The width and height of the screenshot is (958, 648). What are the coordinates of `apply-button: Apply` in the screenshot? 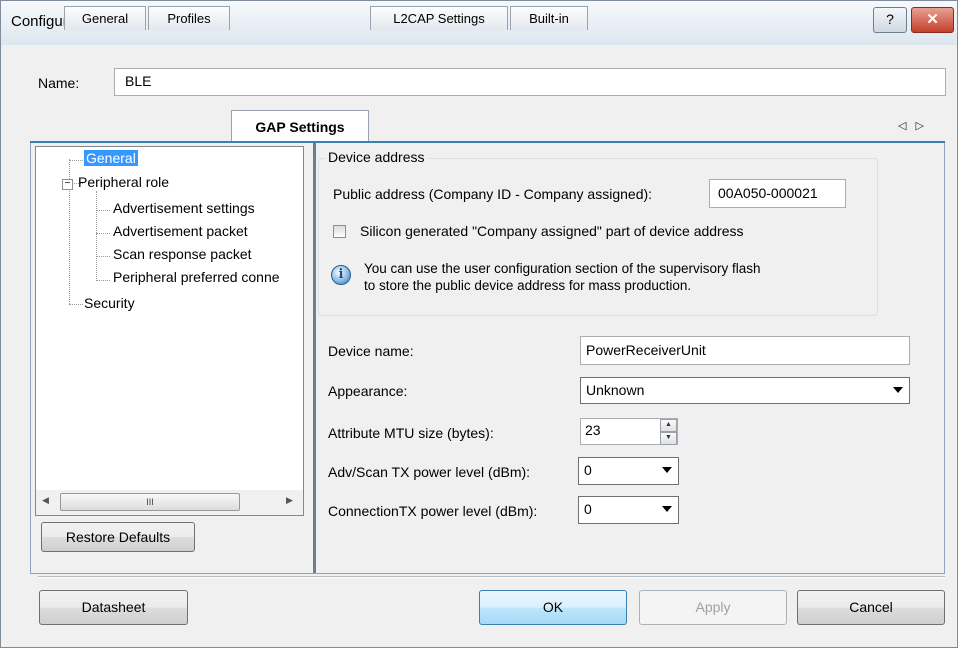 It's located at (713, 607).